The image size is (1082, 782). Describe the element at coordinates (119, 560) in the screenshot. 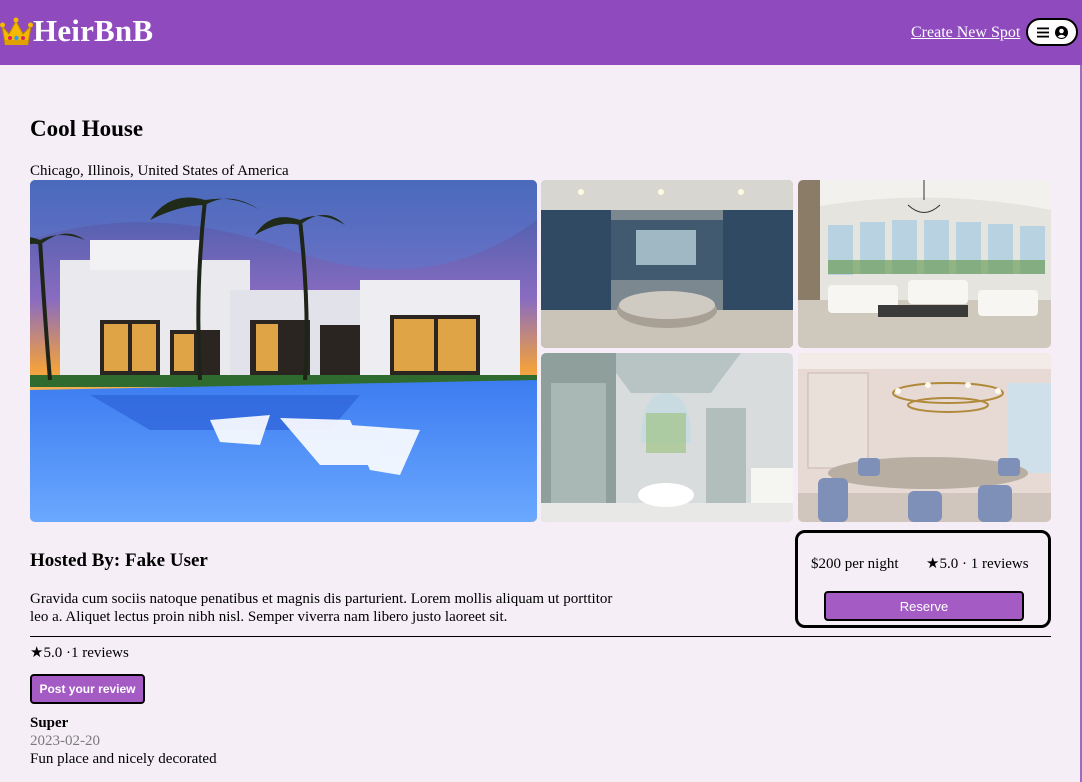

I see `hosted-by: Hosted By: Fake User` at that location.